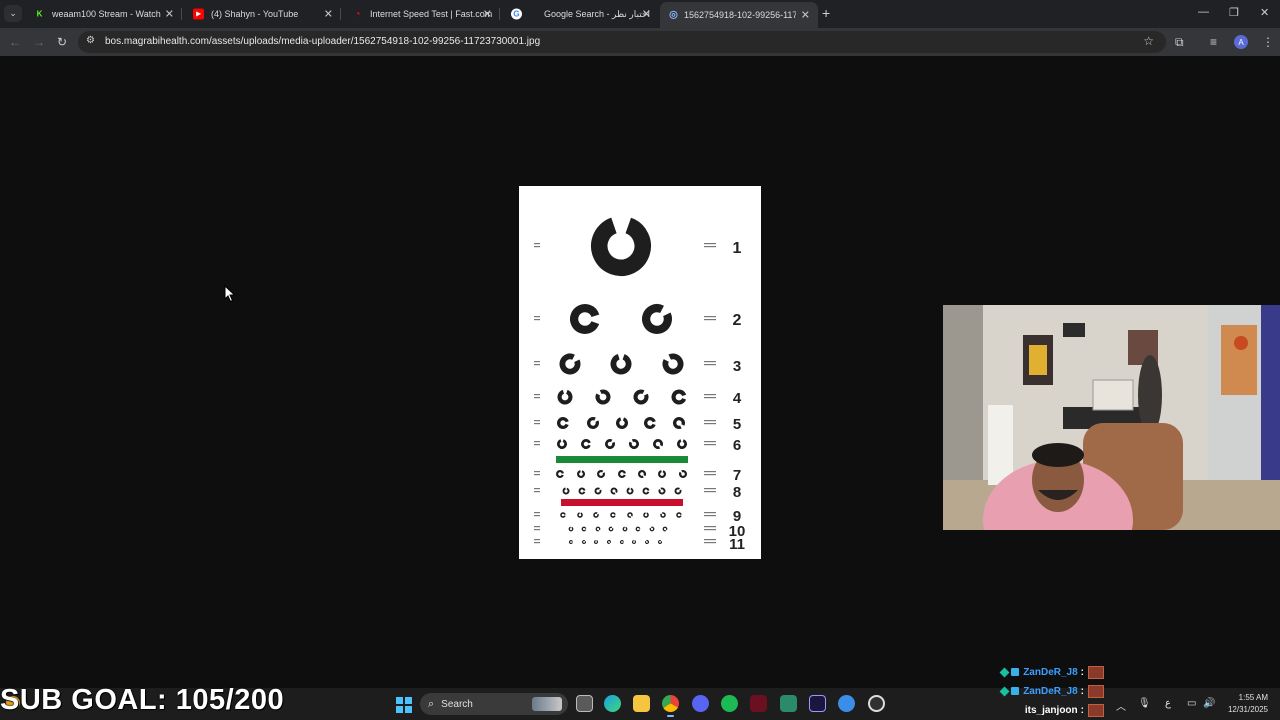 Image resolution: width=1280 pixels, height=720 pixels. Describe the element at coordinates (1241, 42) in the screenshot. I see `profile-avatar: A` at that location.